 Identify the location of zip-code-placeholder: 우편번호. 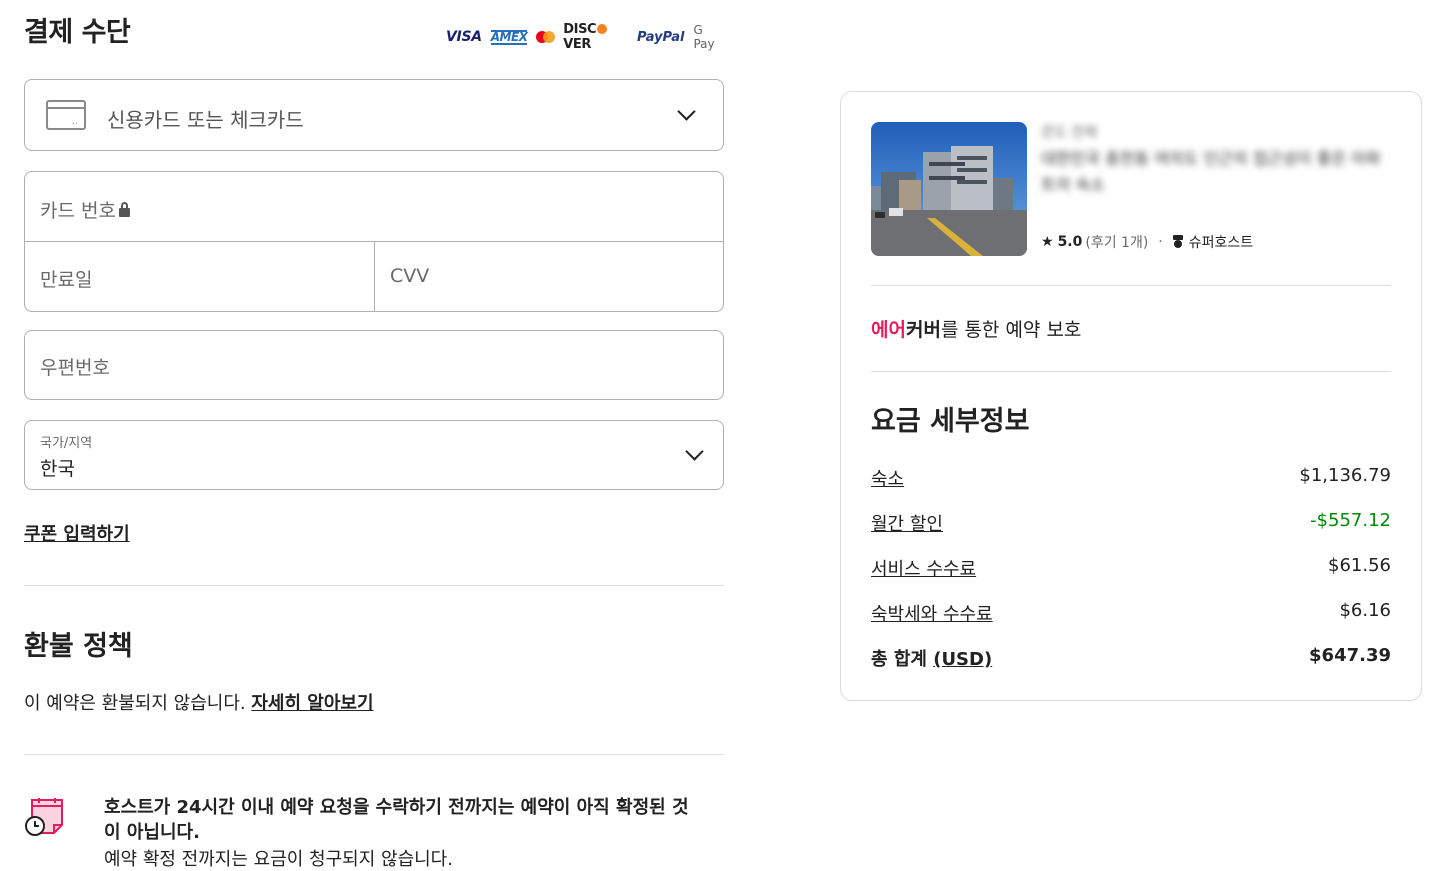
(75, 368).